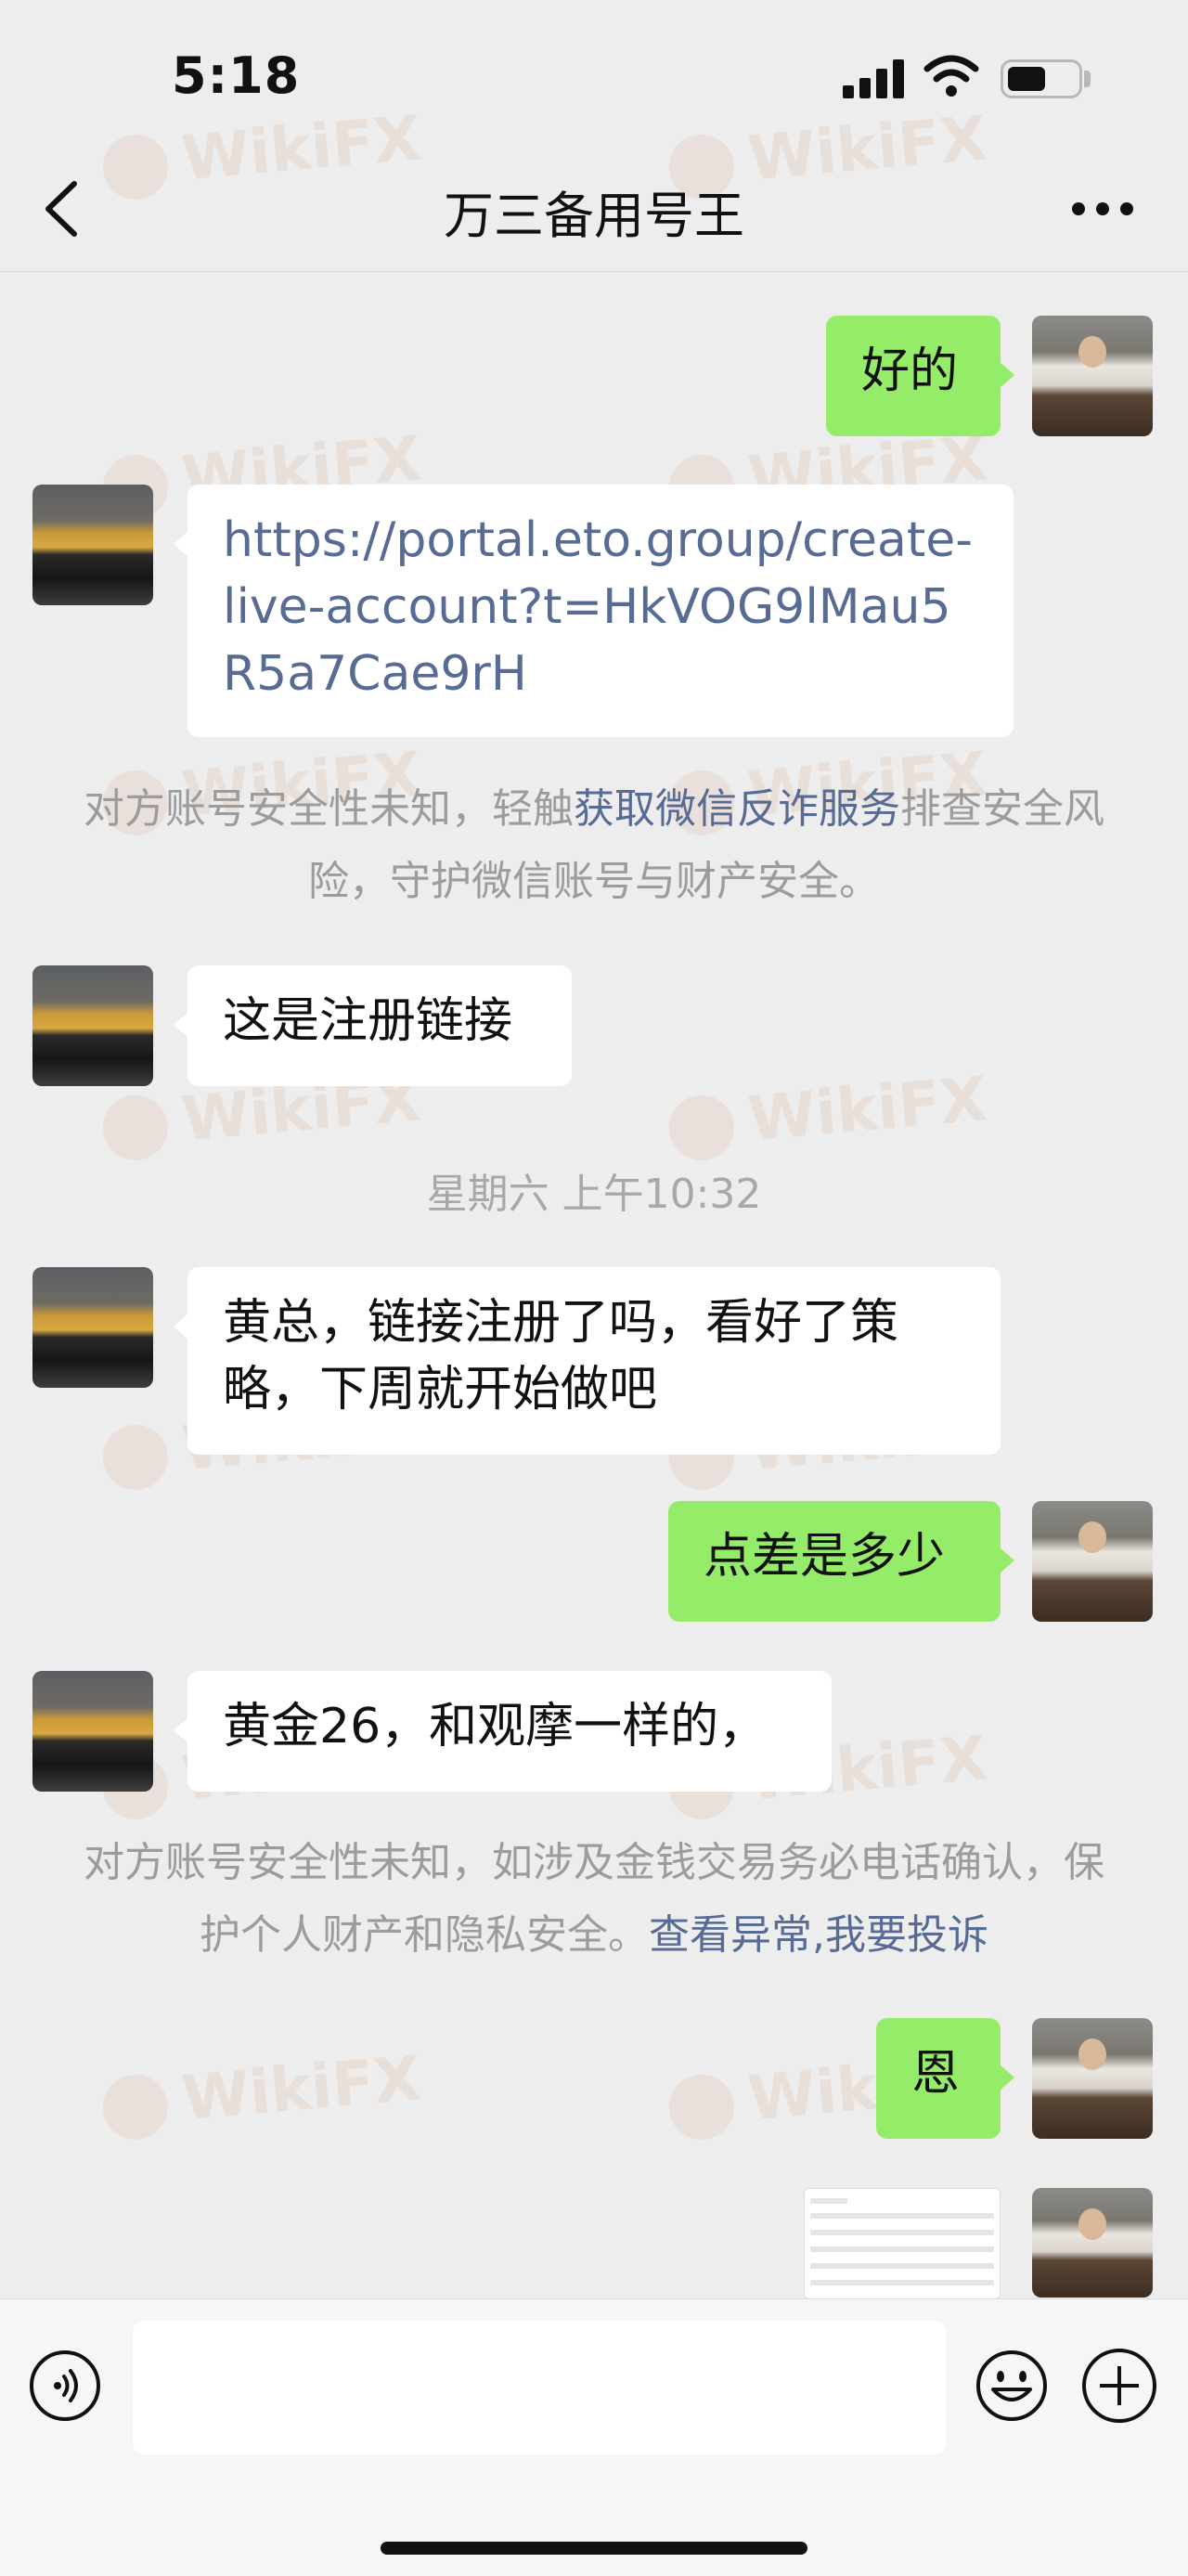 This screenshot has height=2576, width=1188. Describe the element at coordinates (379, 1025) in the screenshot. I see `message-bubble-incoming: 这是注册链接` at that location.